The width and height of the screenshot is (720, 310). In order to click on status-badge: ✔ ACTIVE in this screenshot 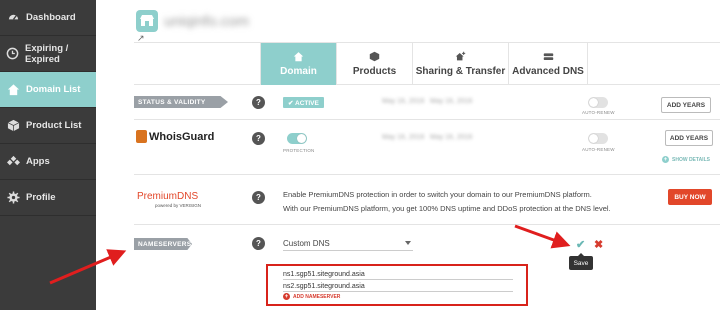, I will do `click(303, 102)`.